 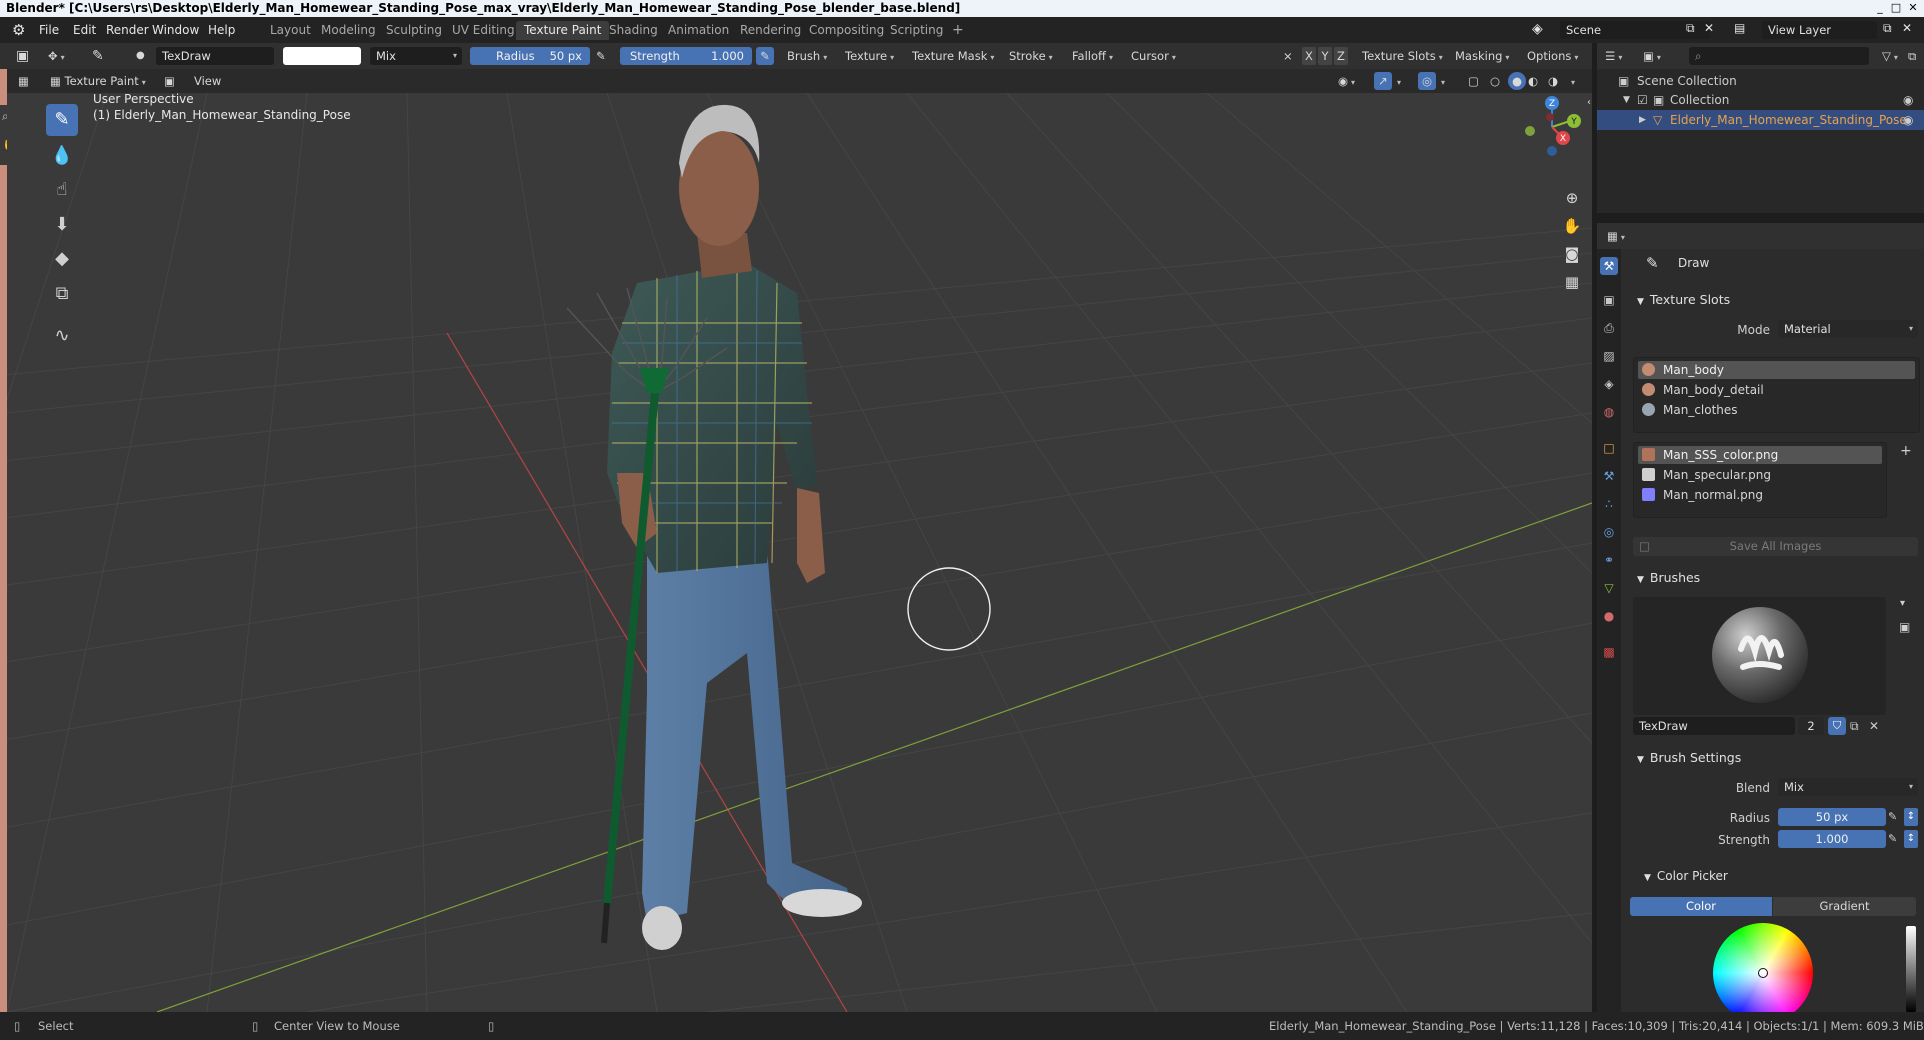 I want to click on new-scene-icon: ⧉, so click(x=1690, y=28).